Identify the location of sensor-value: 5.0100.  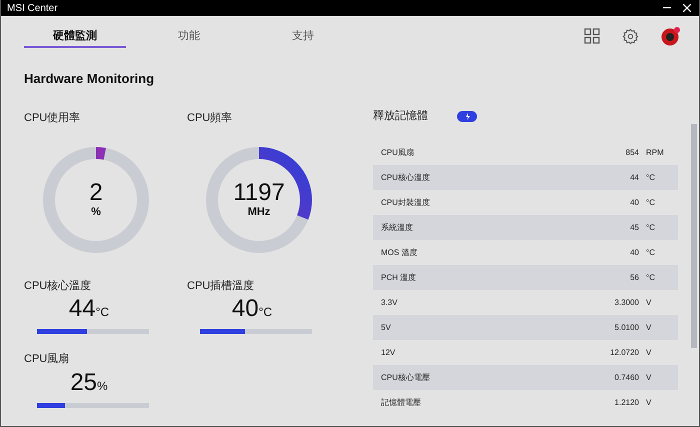
(626, 328).